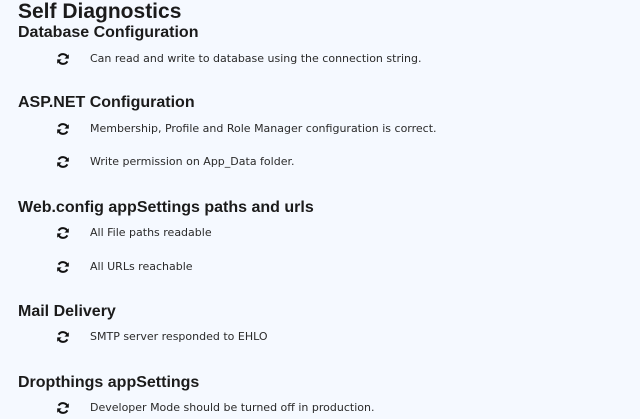 This screenshot has height=419, width=640. What do you see at coordinates (100, 11) in the screenshot?
I see `page-title: Self Diagnostics` at bounding box center [100, 11].